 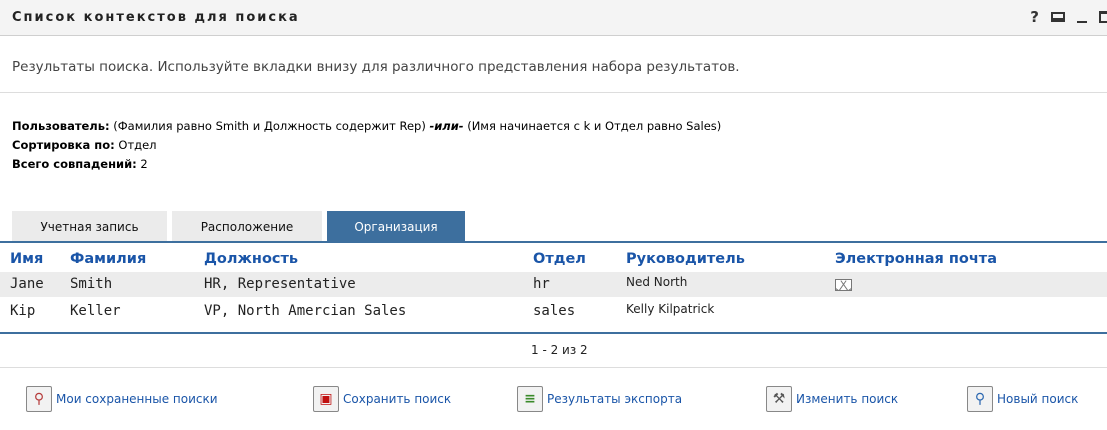 What do you see at coordinates (95, 311) in the screenshot?
I see `cell-last-name: Keller` at bounding box center [95, 311].